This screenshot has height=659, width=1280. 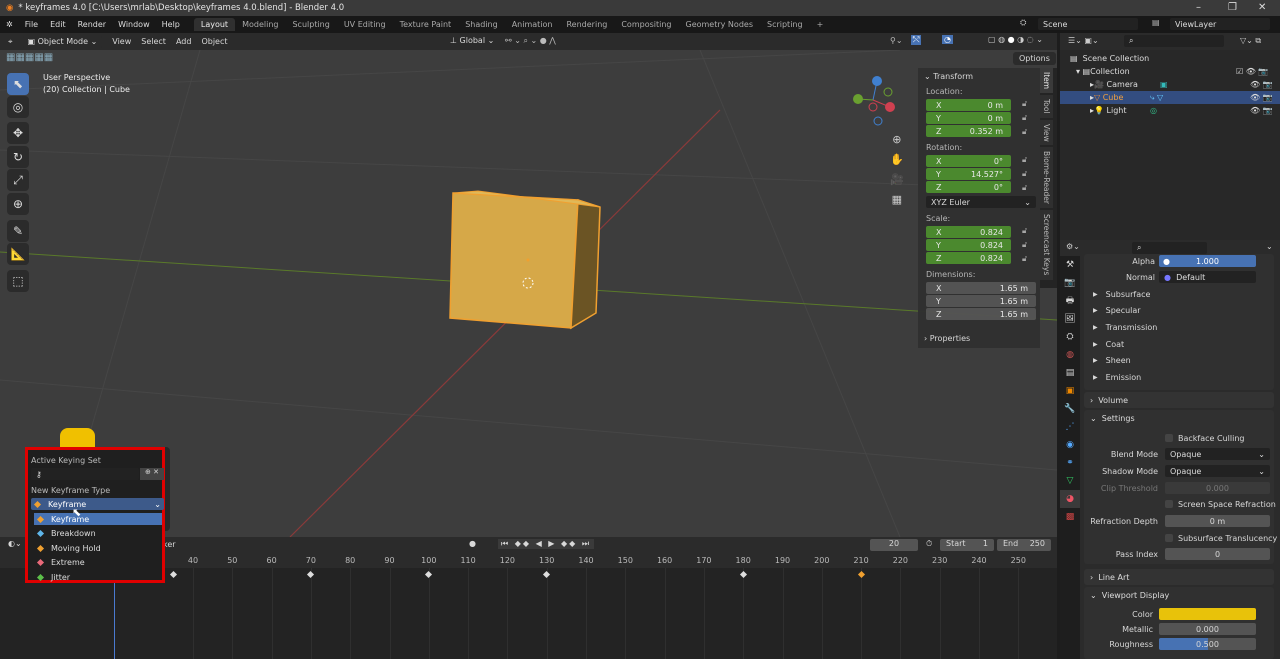 I want to click on refraction-depth-field: 0 m, so click(x=1217, y=521).